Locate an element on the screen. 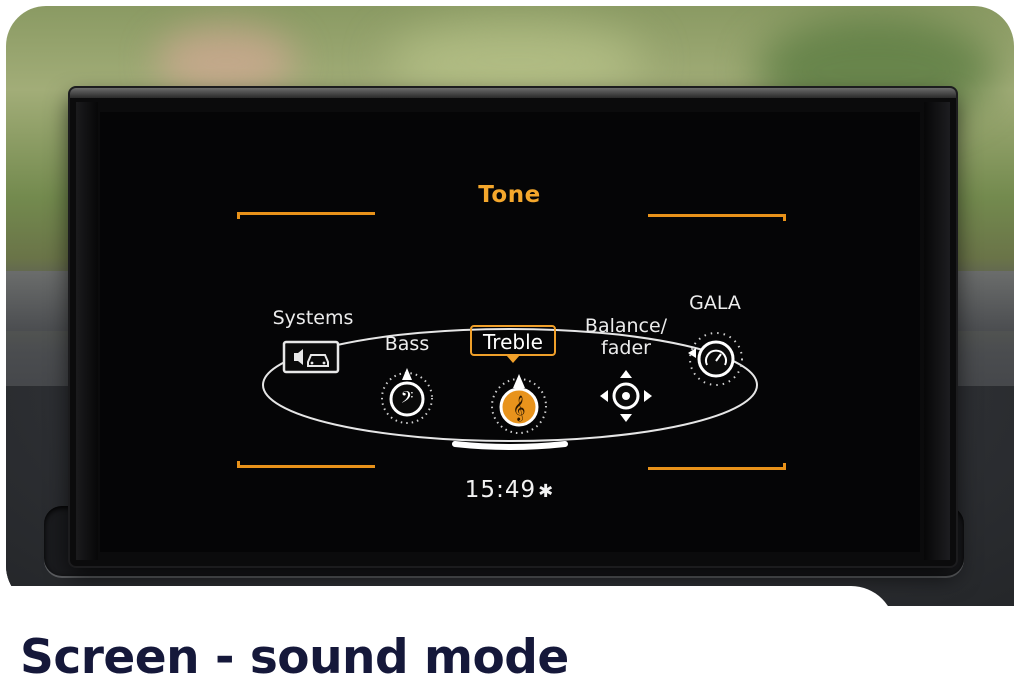 The width and height of the screenshot is (1019, 685). bass-clef-knob-icon: 𝄢 is located at coordinates (407, 394).